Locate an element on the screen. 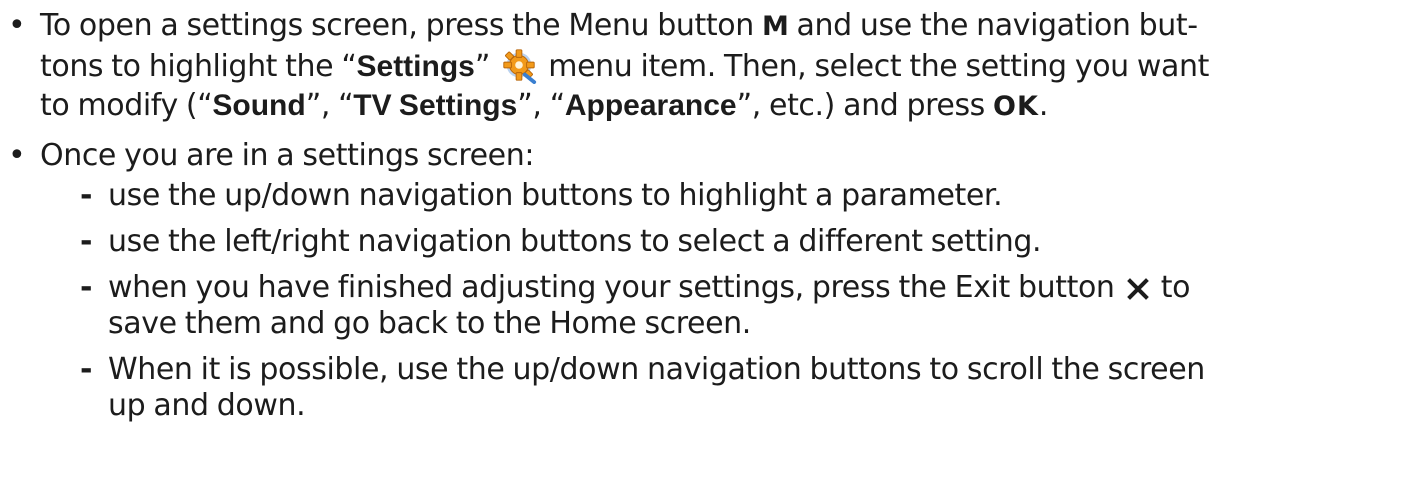  item1-text: ” is located at coordinates (486, 66).